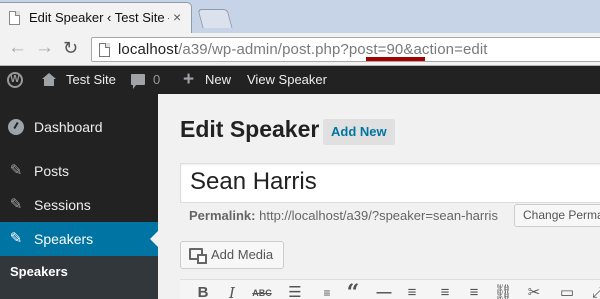  What do you see at coordinates (390, 183) in the screenshot?
I see `post-title-input: Sean Harris` at bounding box center [390, 183].